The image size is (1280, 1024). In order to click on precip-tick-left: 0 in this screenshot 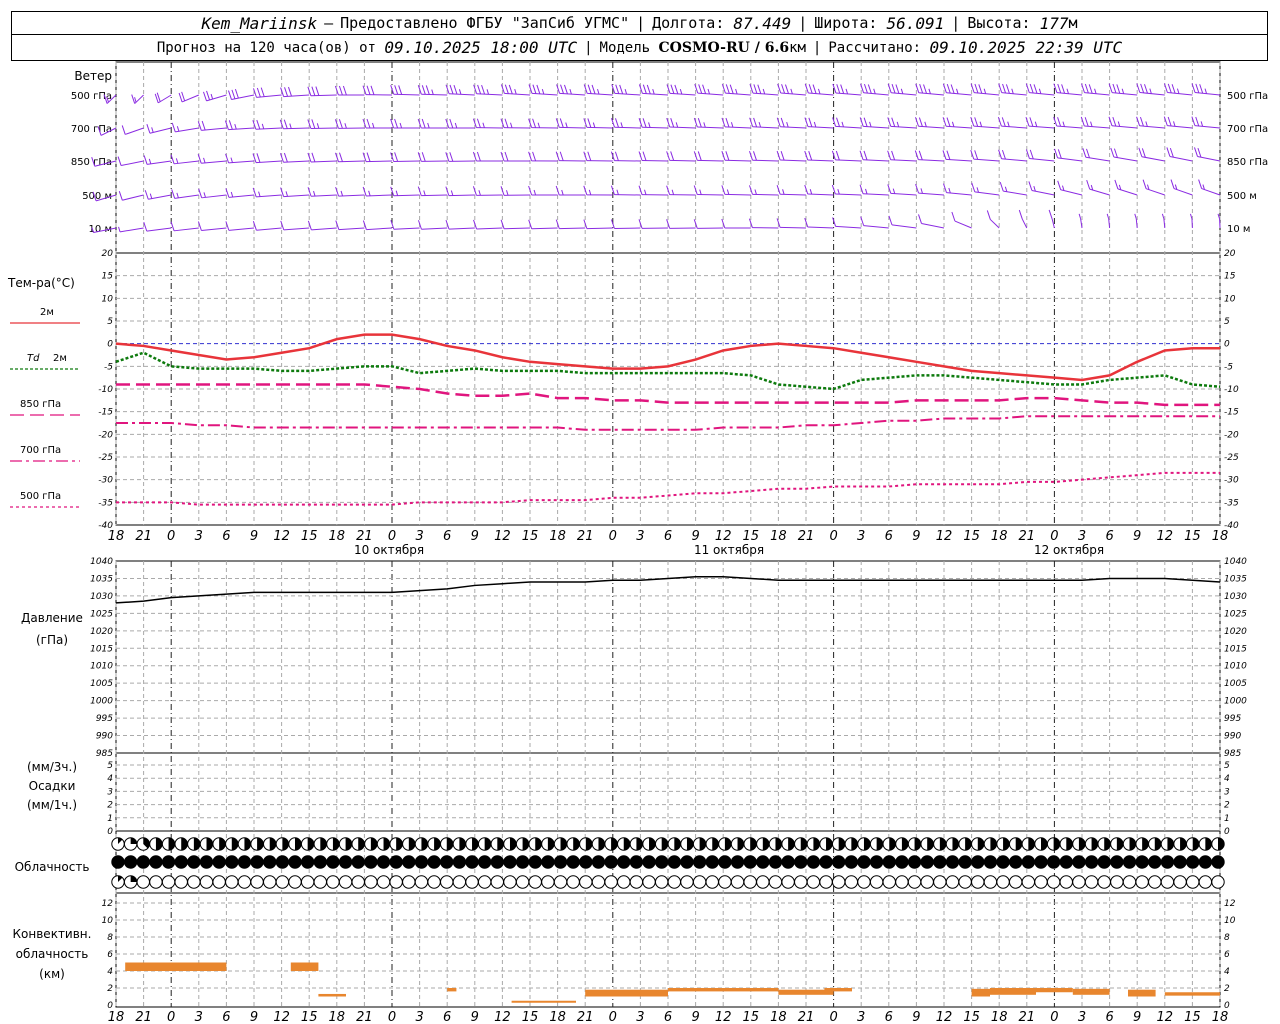, I will do `click(110, 832)`.